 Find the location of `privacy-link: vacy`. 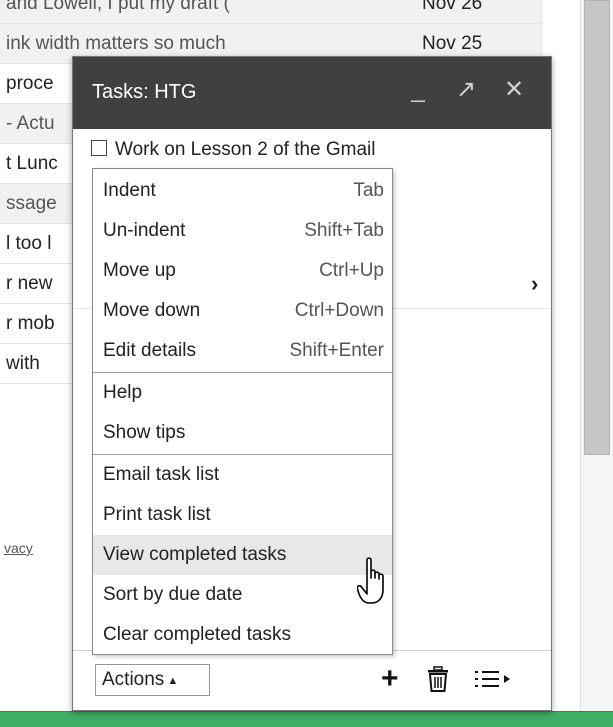

privacy-link: vacy is located at coordinates (18, 548).